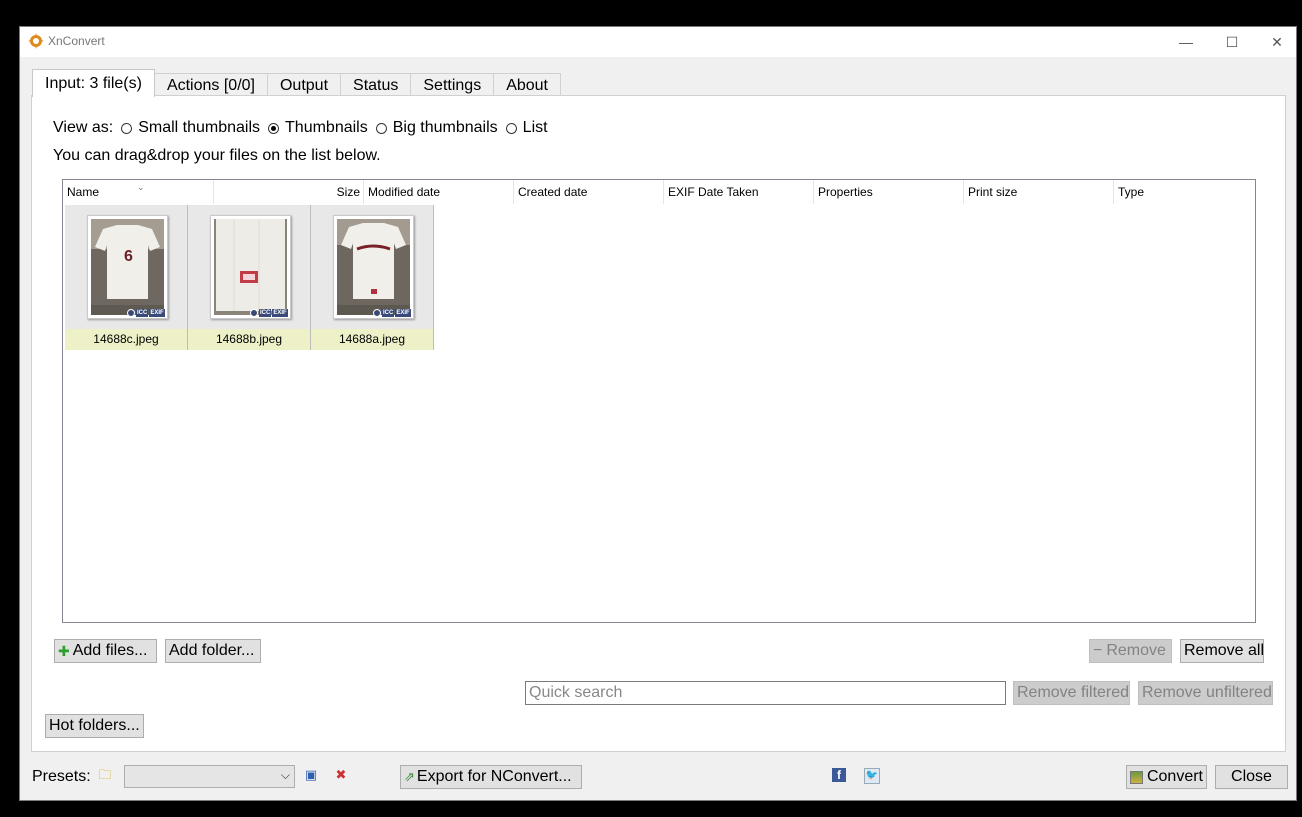 This screenshot has height=817, width=1302. I want to click on file-name: 14688c.jpeg, so click(126, 339).